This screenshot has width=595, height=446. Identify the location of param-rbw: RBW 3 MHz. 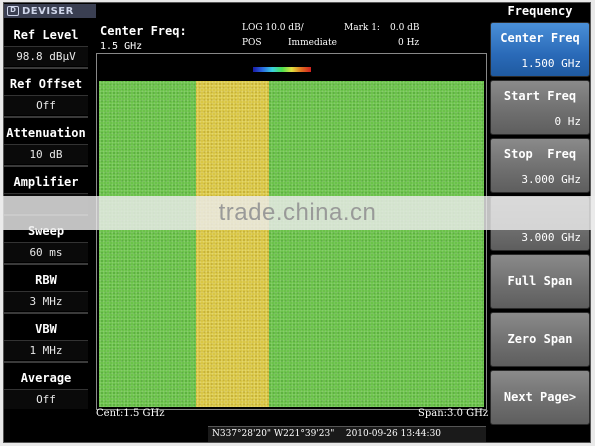
(46, 290).